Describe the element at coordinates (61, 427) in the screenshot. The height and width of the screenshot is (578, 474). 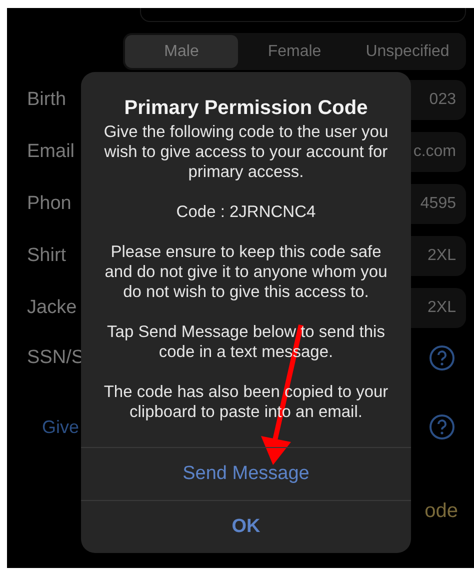
I see `give-link: Give` at that location.